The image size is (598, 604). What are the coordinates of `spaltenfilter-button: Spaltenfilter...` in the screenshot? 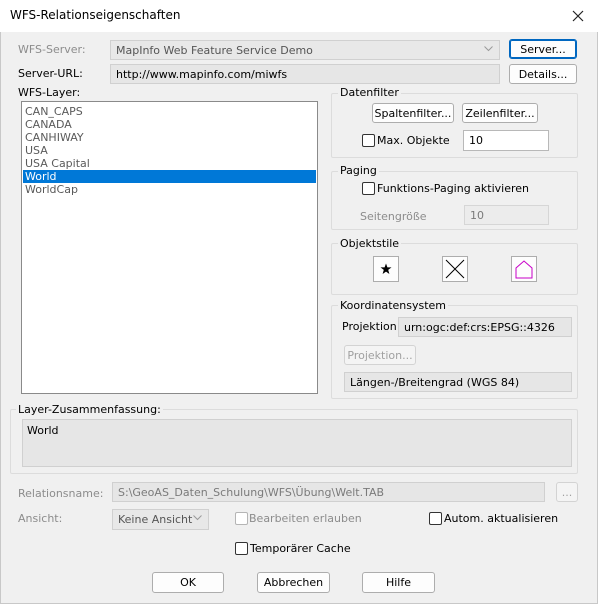 It's located at (413, 113).